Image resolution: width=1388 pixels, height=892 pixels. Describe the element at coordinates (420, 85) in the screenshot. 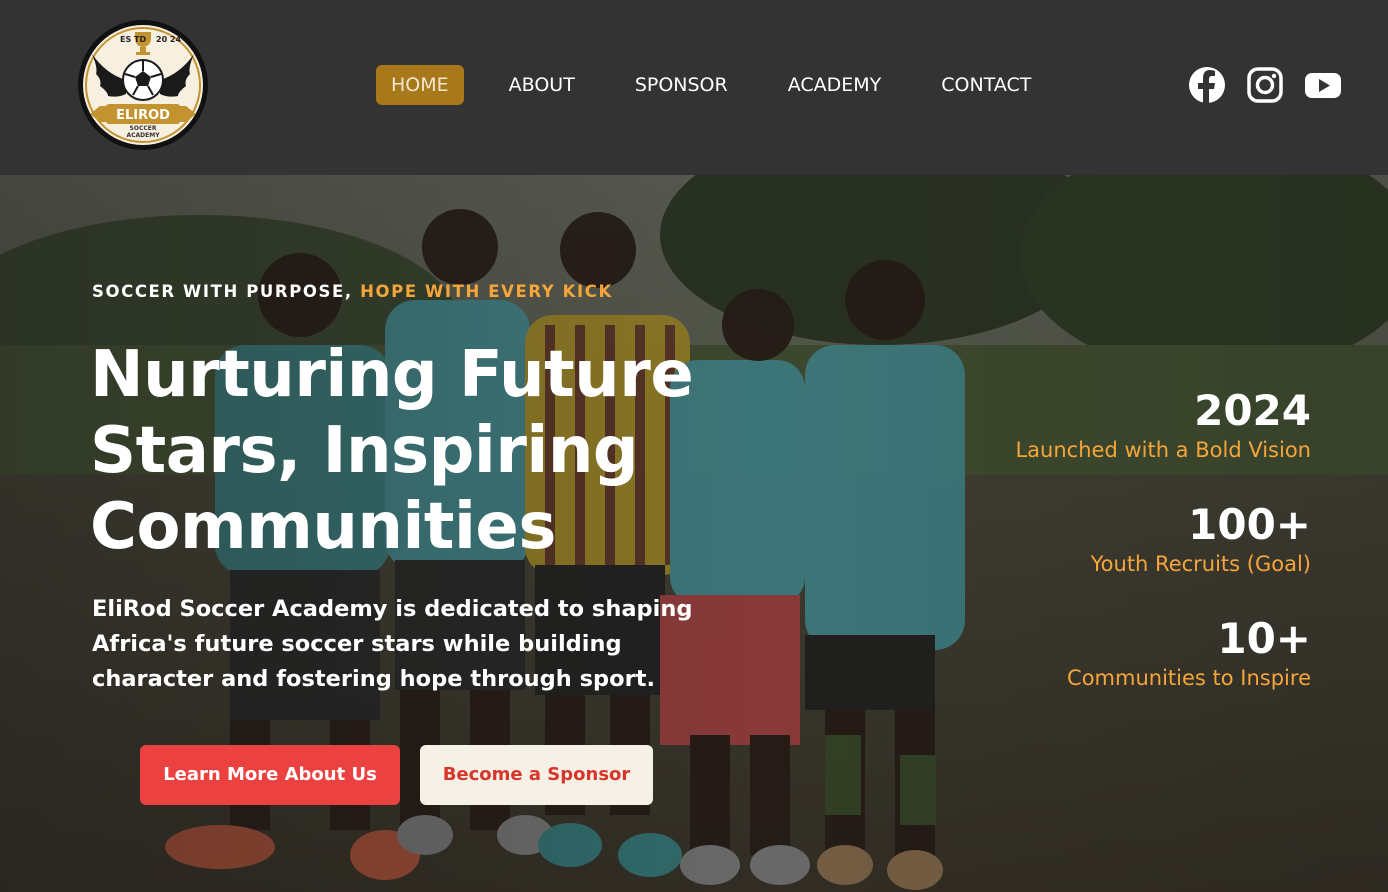

I see `nav-home: HOME` at that location.